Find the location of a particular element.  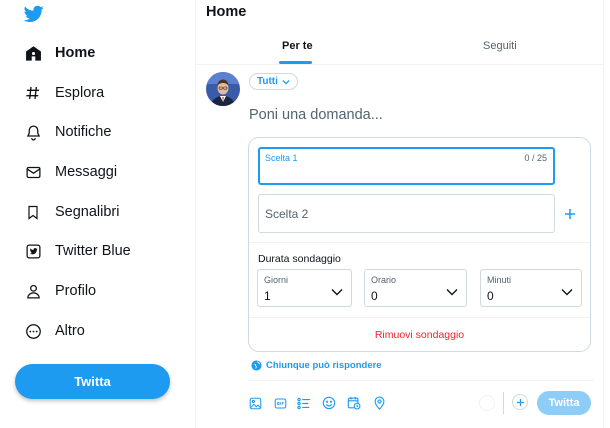

bell-icon is located at coordinates (33, 132).